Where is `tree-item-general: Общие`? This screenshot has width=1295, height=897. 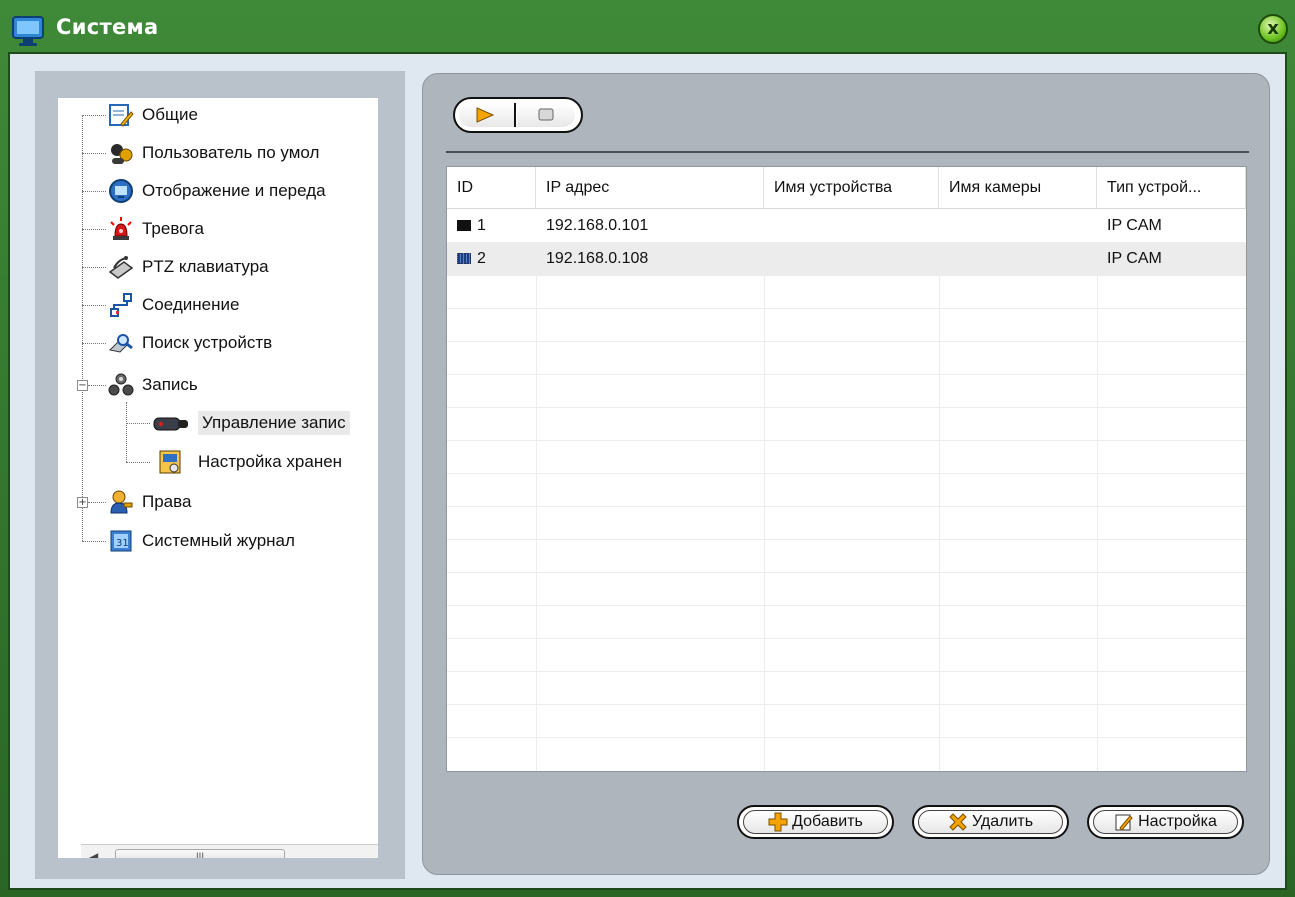 tree-item-general: Общие is located at coordinates (153, 115).